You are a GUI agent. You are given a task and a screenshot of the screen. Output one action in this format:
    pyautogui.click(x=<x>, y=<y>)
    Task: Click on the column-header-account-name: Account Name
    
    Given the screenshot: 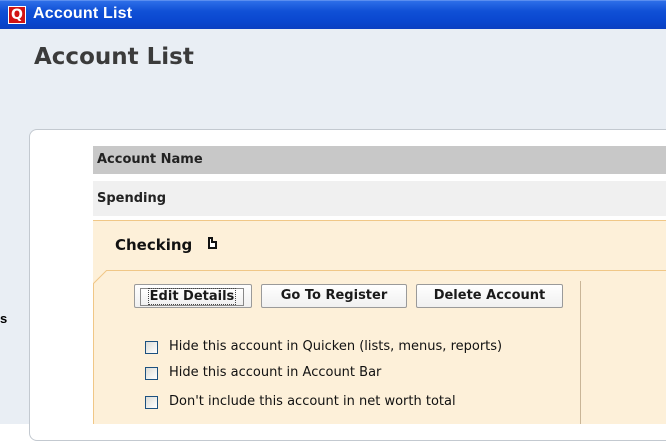 What is the action you would take?
    pyautogui.click(x=379, y=160)
    